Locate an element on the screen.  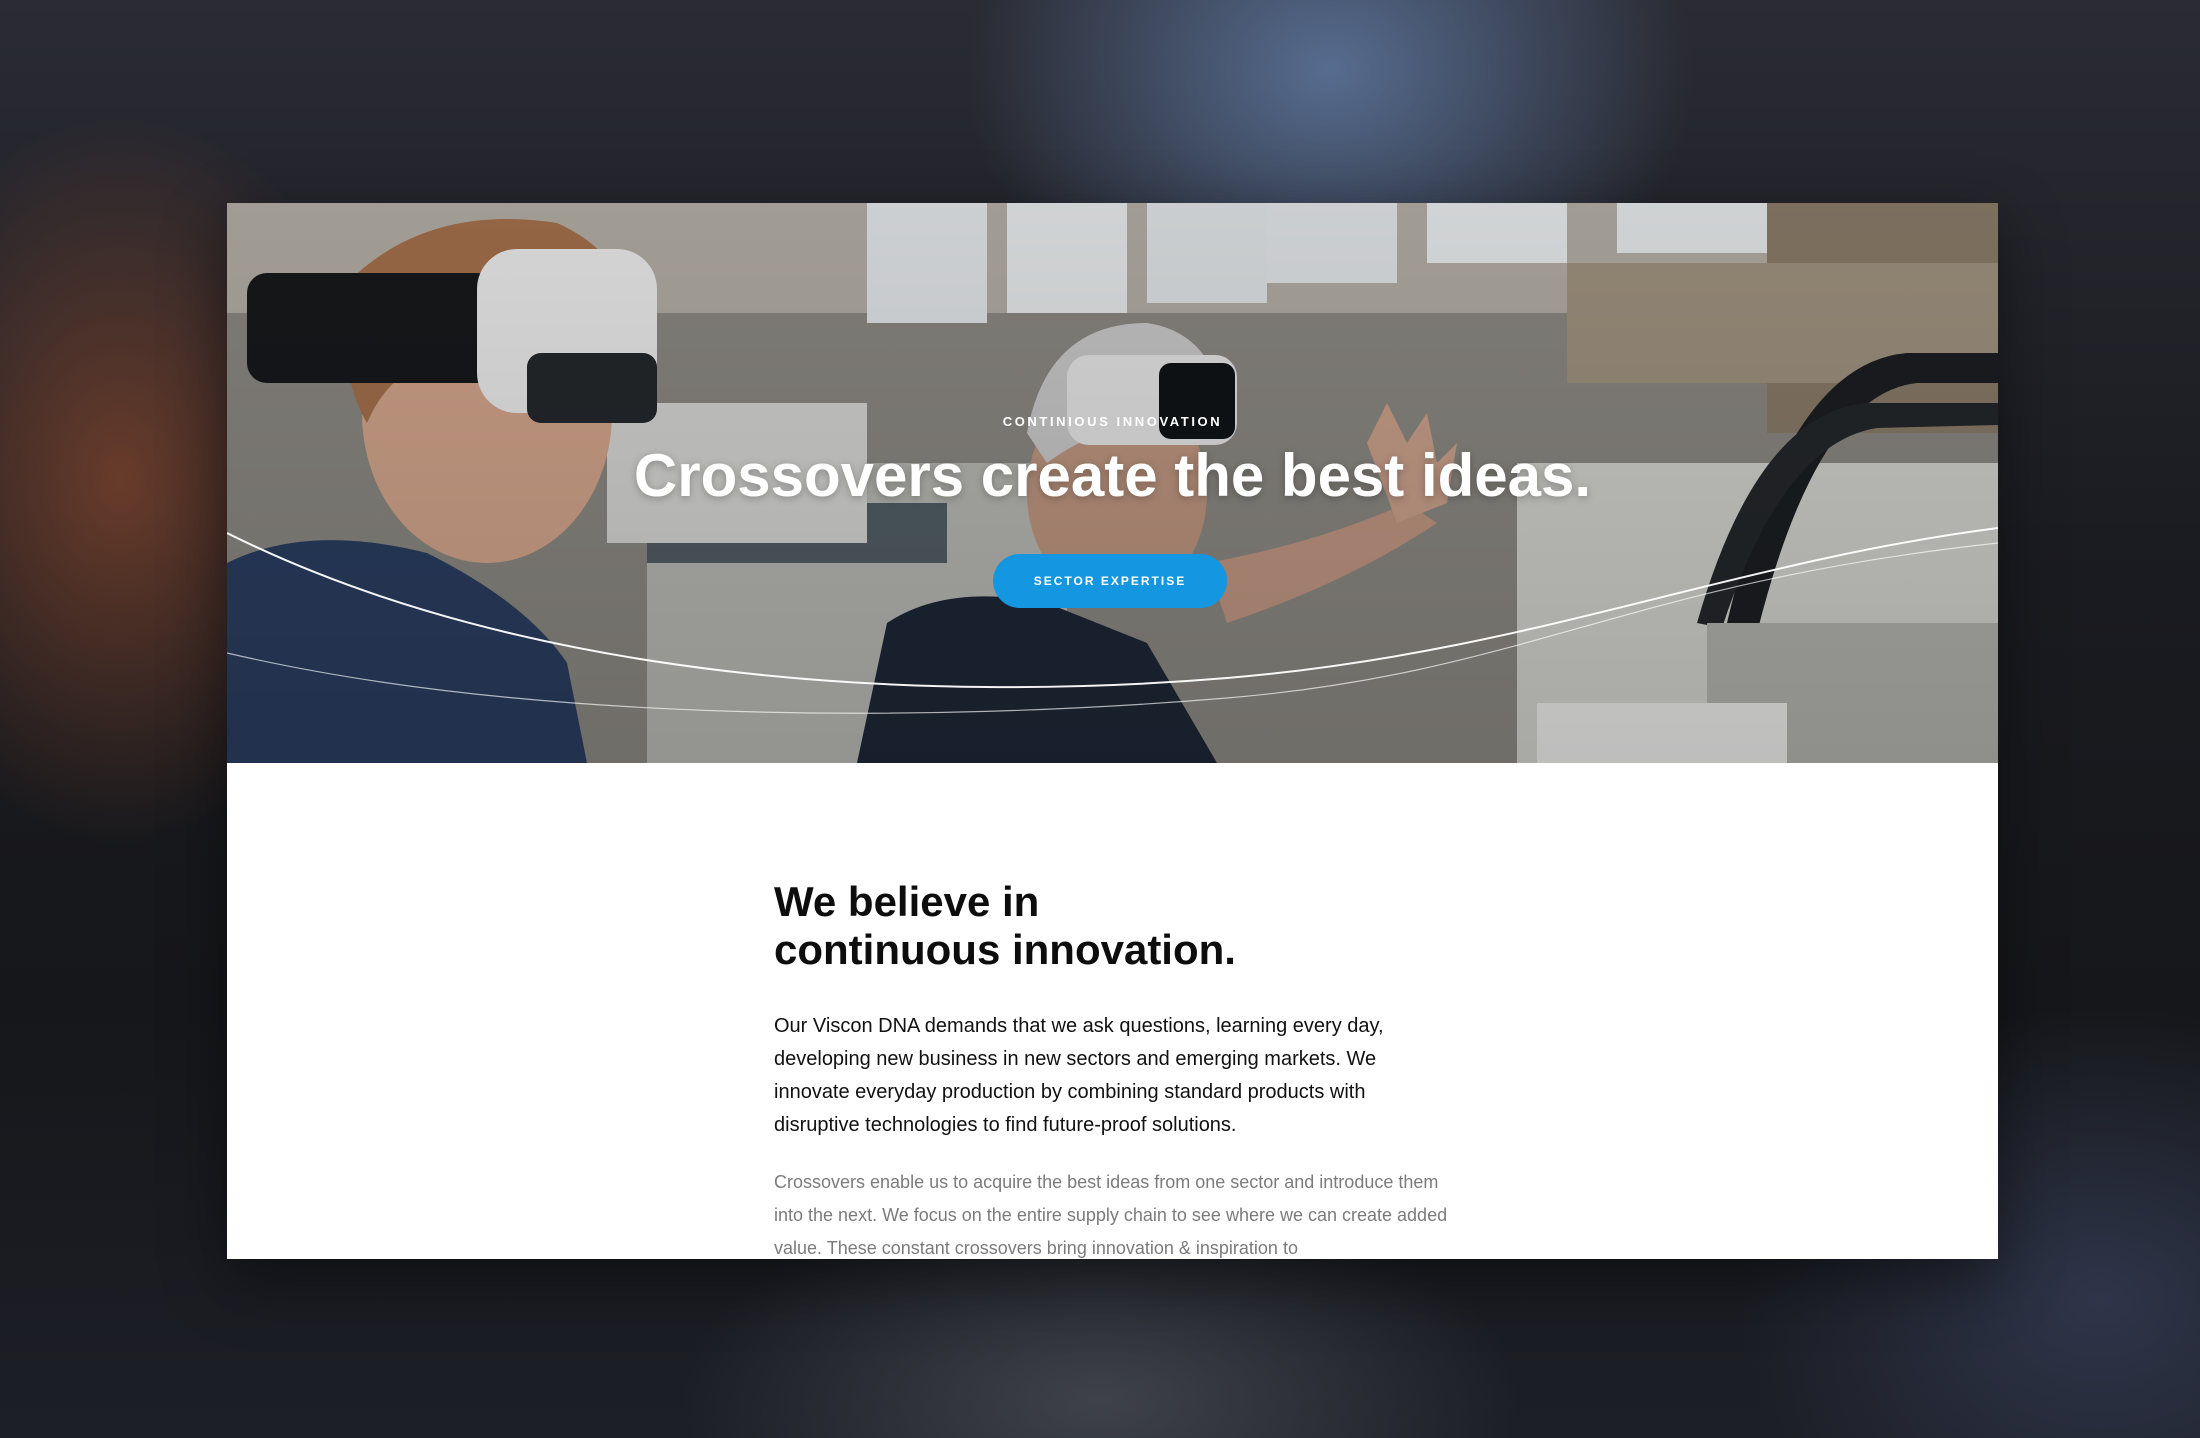
intro-heading-line-1: We believe in is located at coordinates (907, 901).